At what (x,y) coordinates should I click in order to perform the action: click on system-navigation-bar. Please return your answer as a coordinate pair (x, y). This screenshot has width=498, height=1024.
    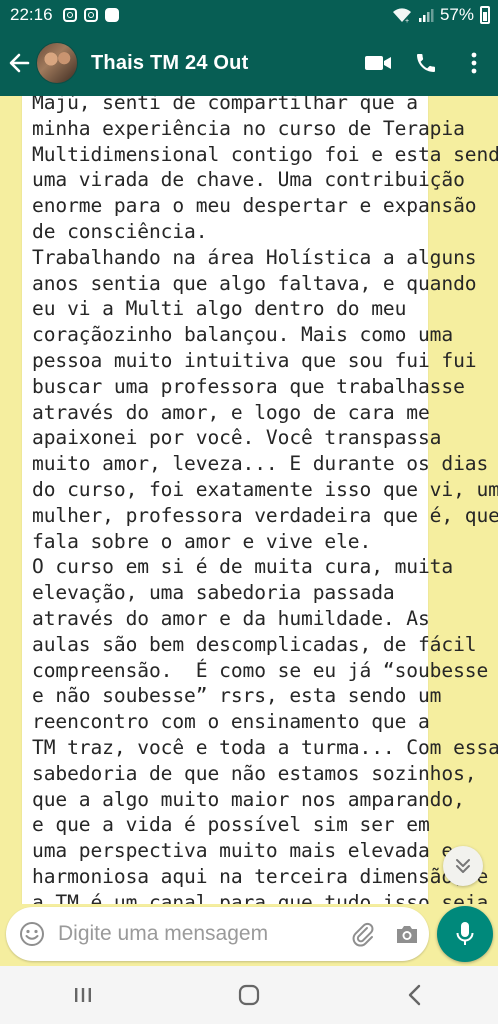
    Looking at the image, I should click on (249, 995).